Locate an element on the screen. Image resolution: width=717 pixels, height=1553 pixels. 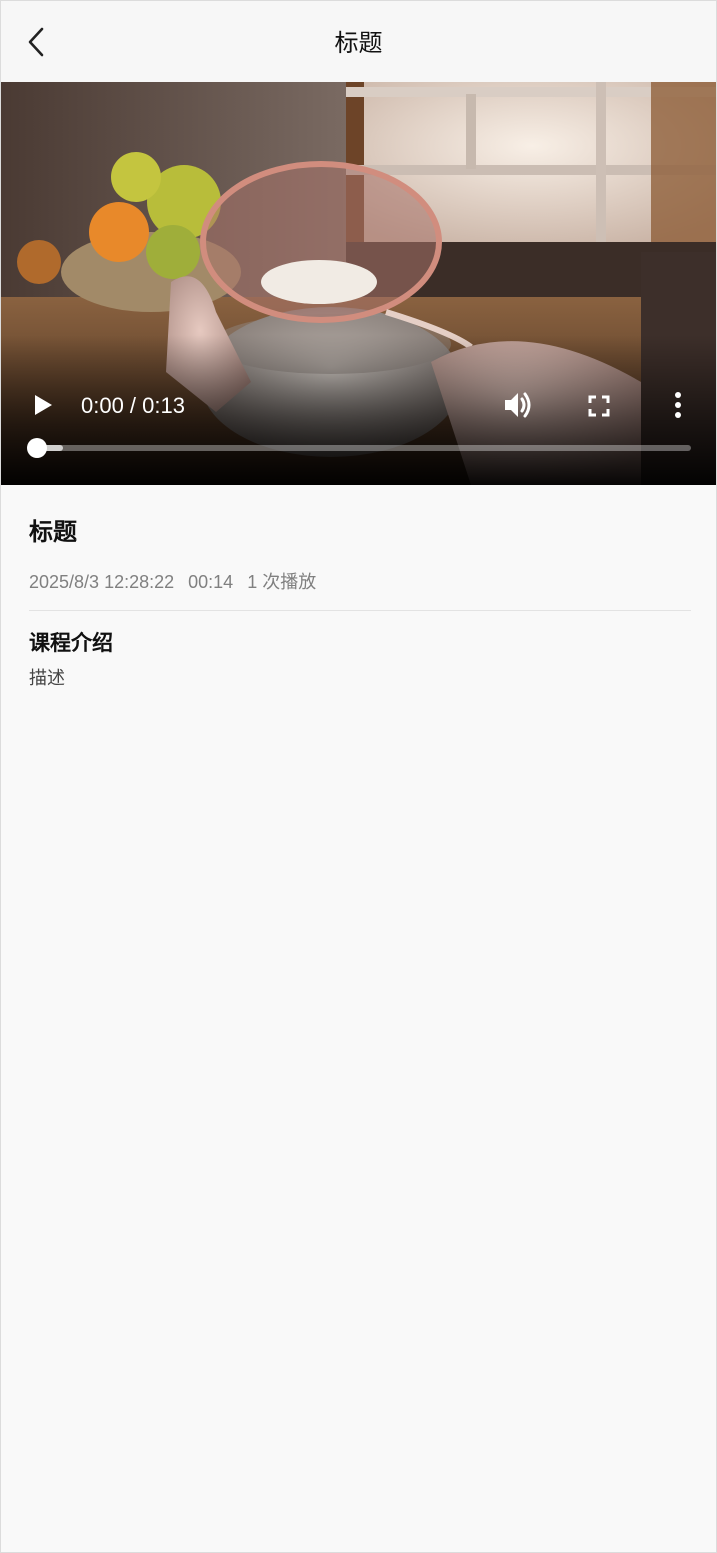
more-options-button is located at coordinates (678, 405).